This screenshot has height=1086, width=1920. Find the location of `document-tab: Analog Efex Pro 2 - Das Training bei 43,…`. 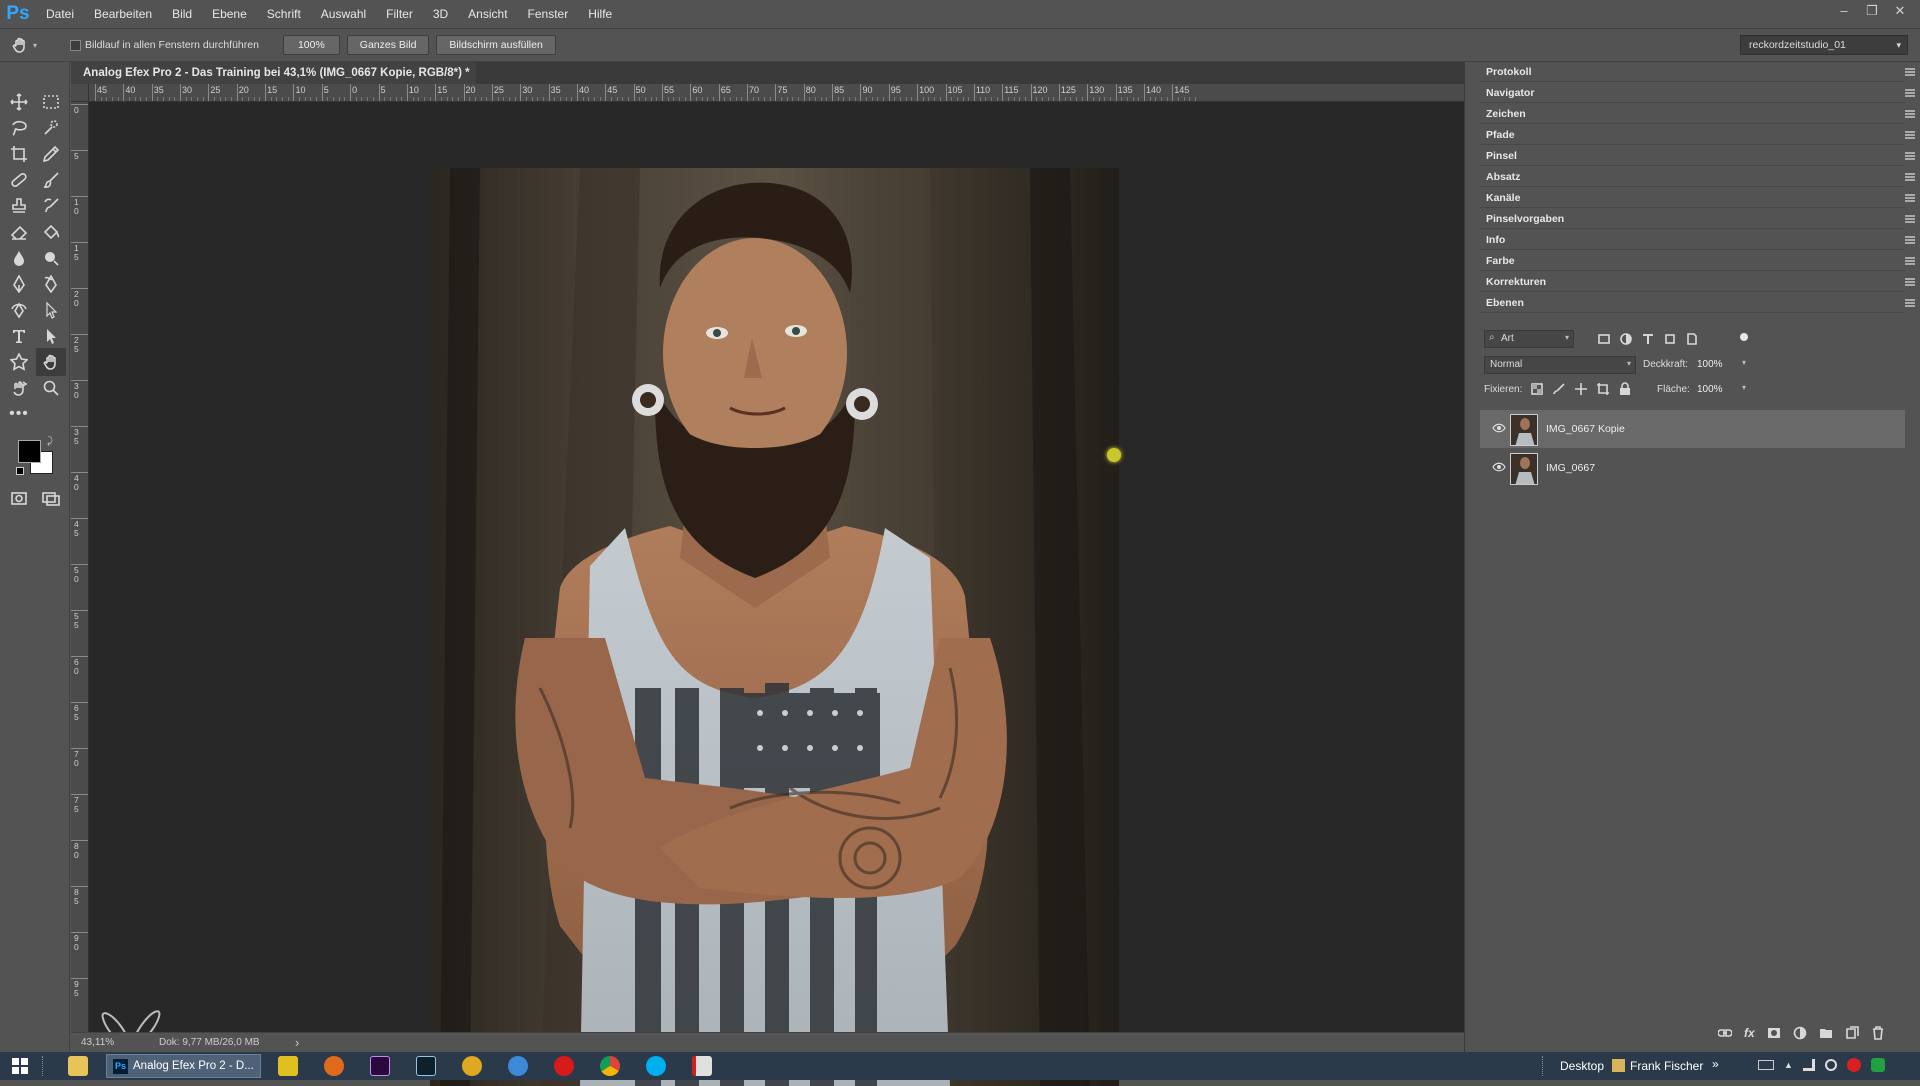

document-tab: Analog Efex Pro 2 - Das Training bei 43,… is located at coordinates (273, 73).